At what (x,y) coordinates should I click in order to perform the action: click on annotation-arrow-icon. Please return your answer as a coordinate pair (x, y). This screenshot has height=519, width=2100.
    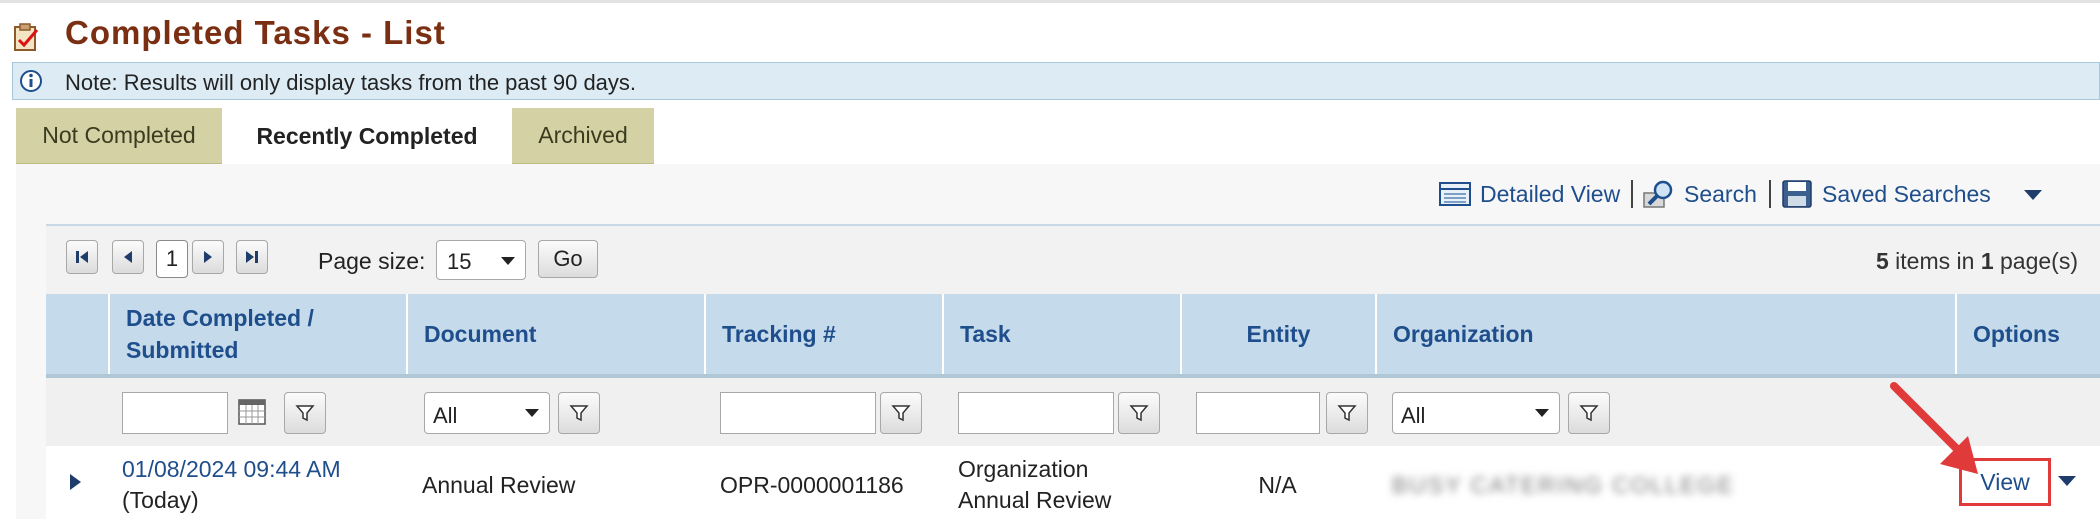
    Looking at the image, I should click on (1934, 428).